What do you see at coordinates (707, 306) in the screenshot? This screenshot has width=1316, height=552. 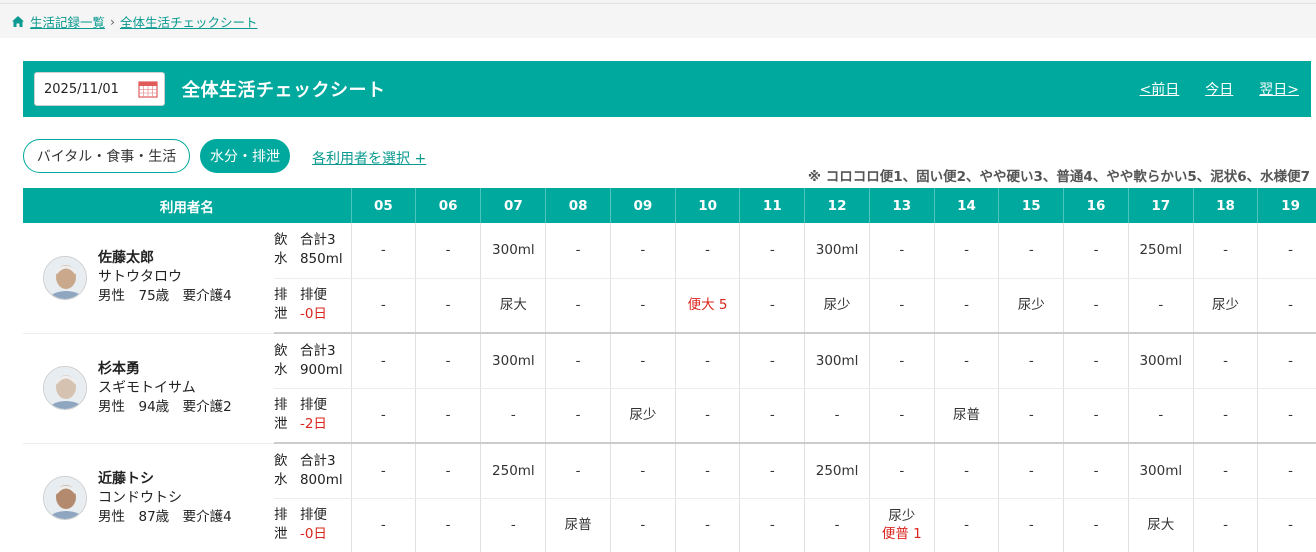 I see `excretion-cell: 便大 5` at bounding box center [707, 306].